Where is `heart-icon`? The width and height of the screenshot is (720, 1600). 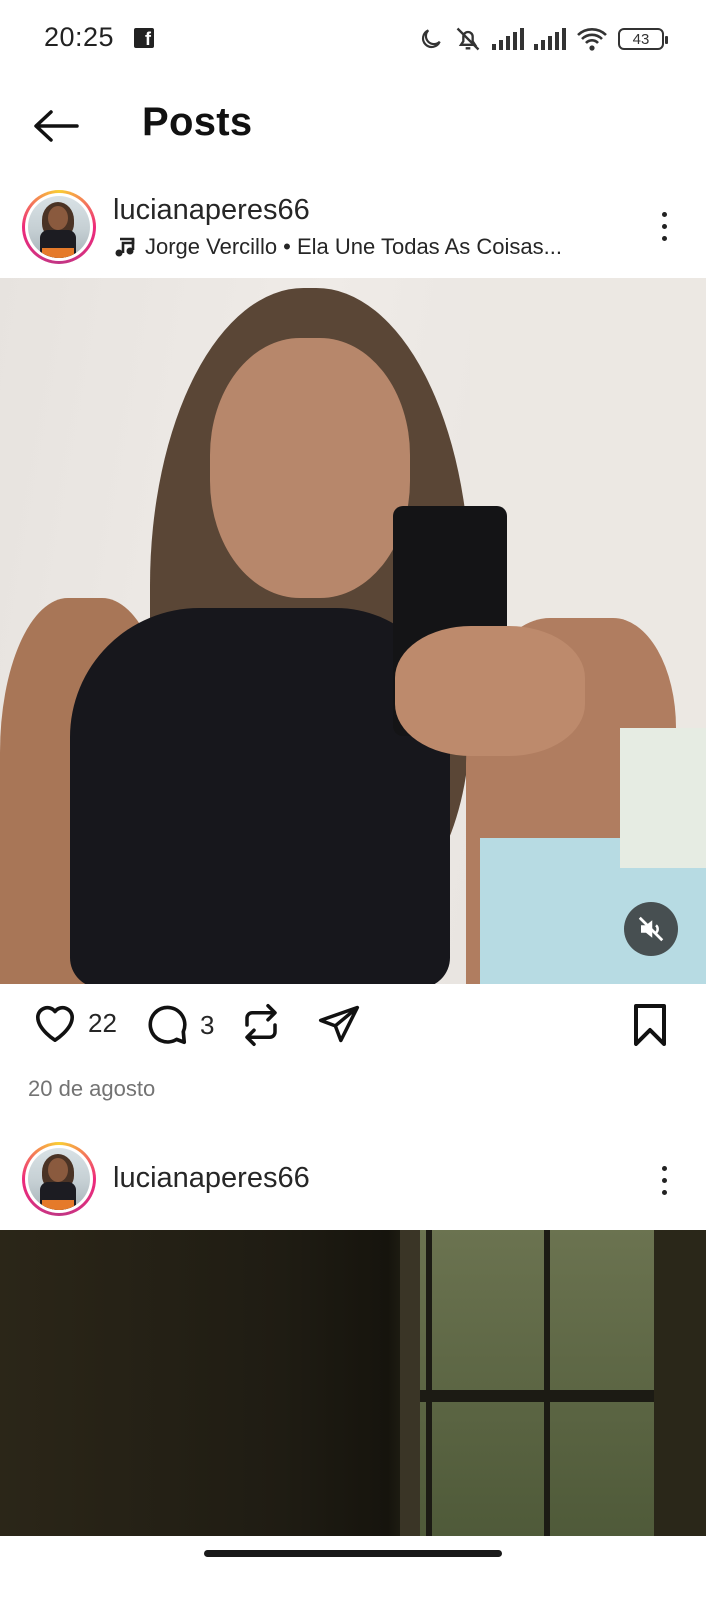 heart-icon is located at coordinates (55, 1023).